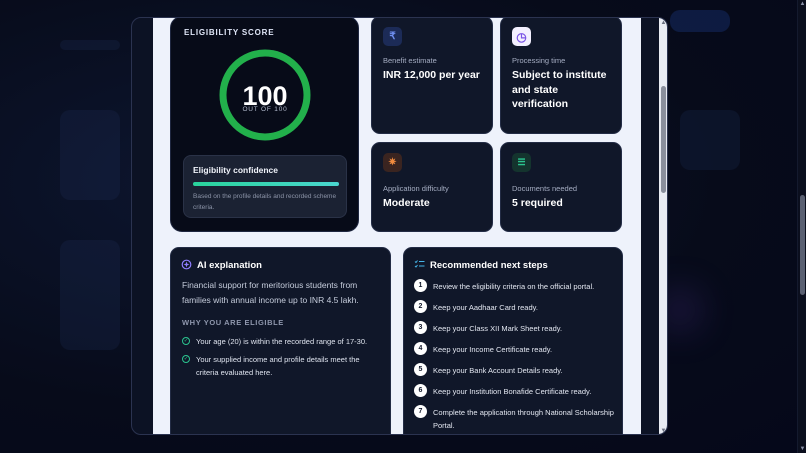 This screenshot has height=453, width=806. What do you see at coordinates (650, 226) in the screenshot?
I see `modal-gutter` at bounding box center [650, 226].